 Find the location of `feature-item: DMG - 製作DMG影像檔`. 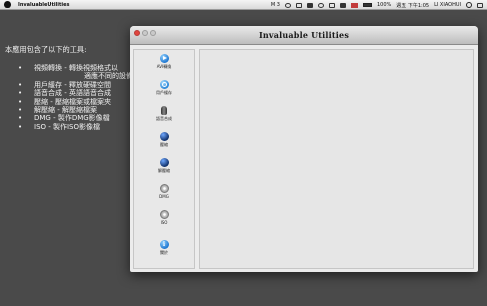

feature-item: DMG - 製作DMG影像檔 is located at coordinates (77, 118).